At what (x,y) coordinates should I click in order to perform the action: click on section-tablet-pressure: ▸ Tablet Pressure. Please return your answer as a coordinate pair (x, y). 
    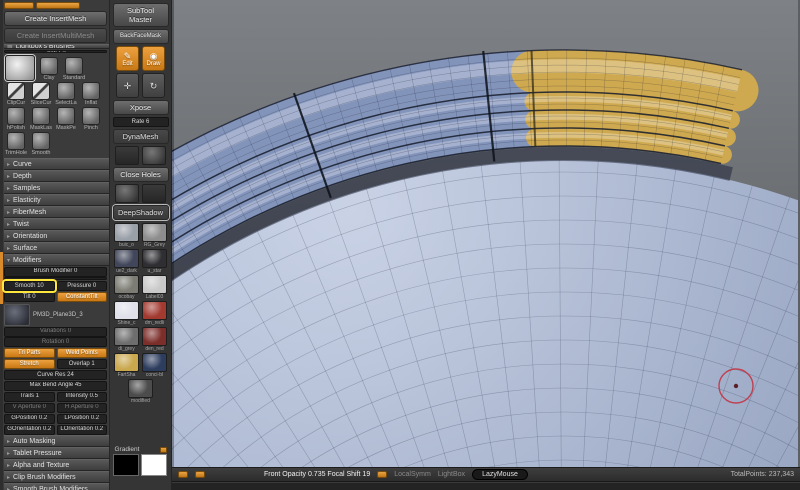
    Looking at the image, I should click on (56, 453).